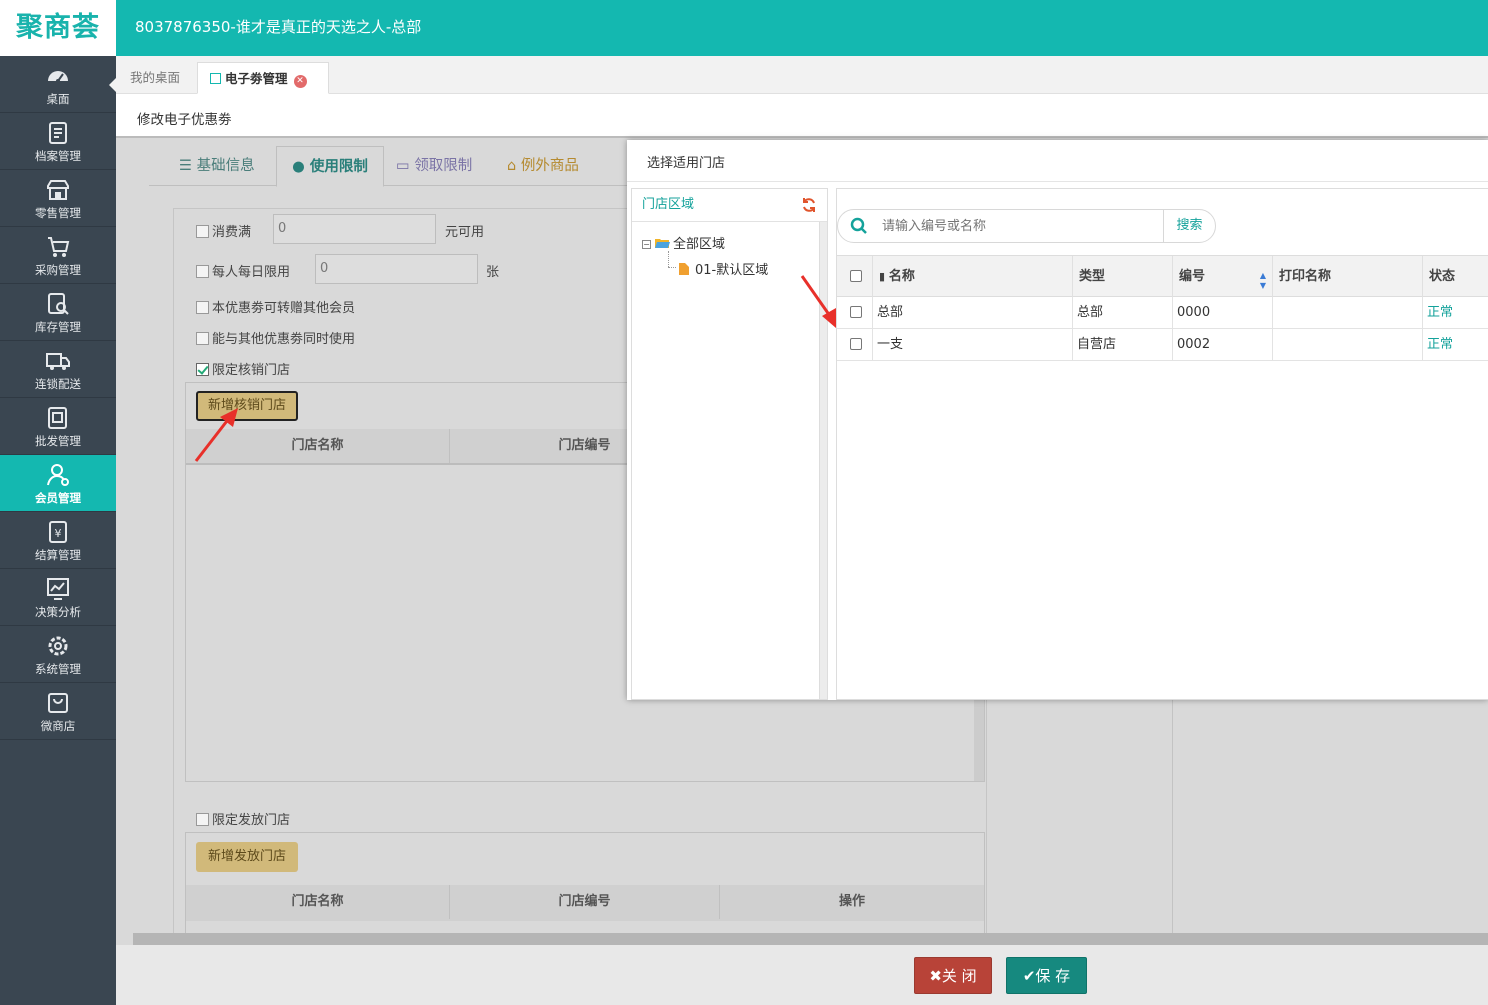  I want to click on logo: 聚商荟, so click(58, 28).